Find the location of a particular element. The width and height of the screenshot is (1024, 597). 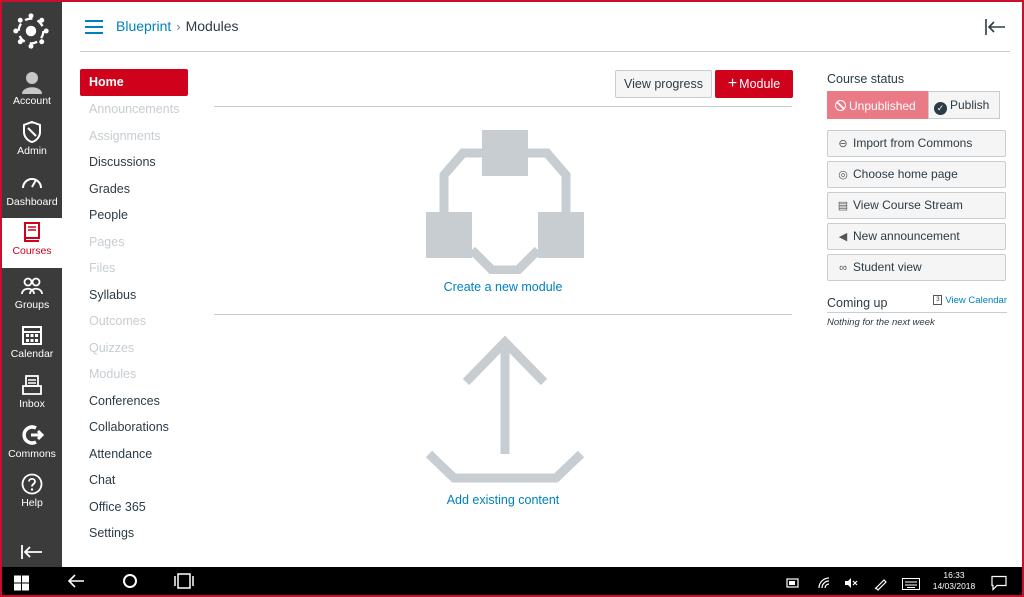

course-nav-modules: Modules is located at coordinates (134, 374).